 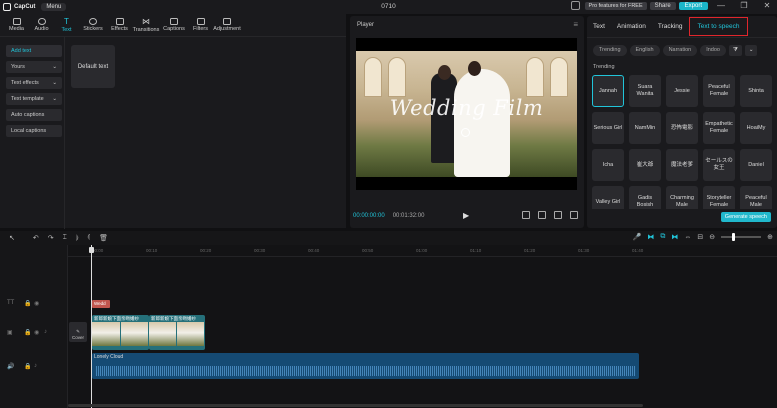 What do you see at coordinates (608, 91) in the screenshot?
I see `voice-card: Jannah` at bounding box center [608, 91].